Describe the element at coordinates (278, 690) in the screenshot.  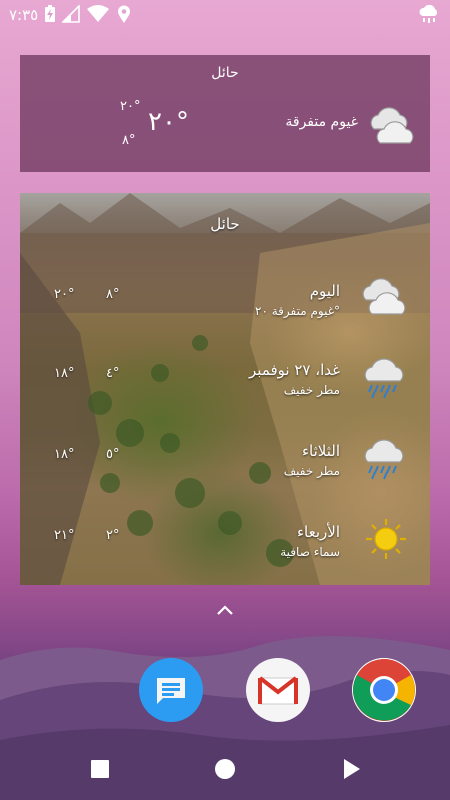
I see `gmail-app-icon` at that location.